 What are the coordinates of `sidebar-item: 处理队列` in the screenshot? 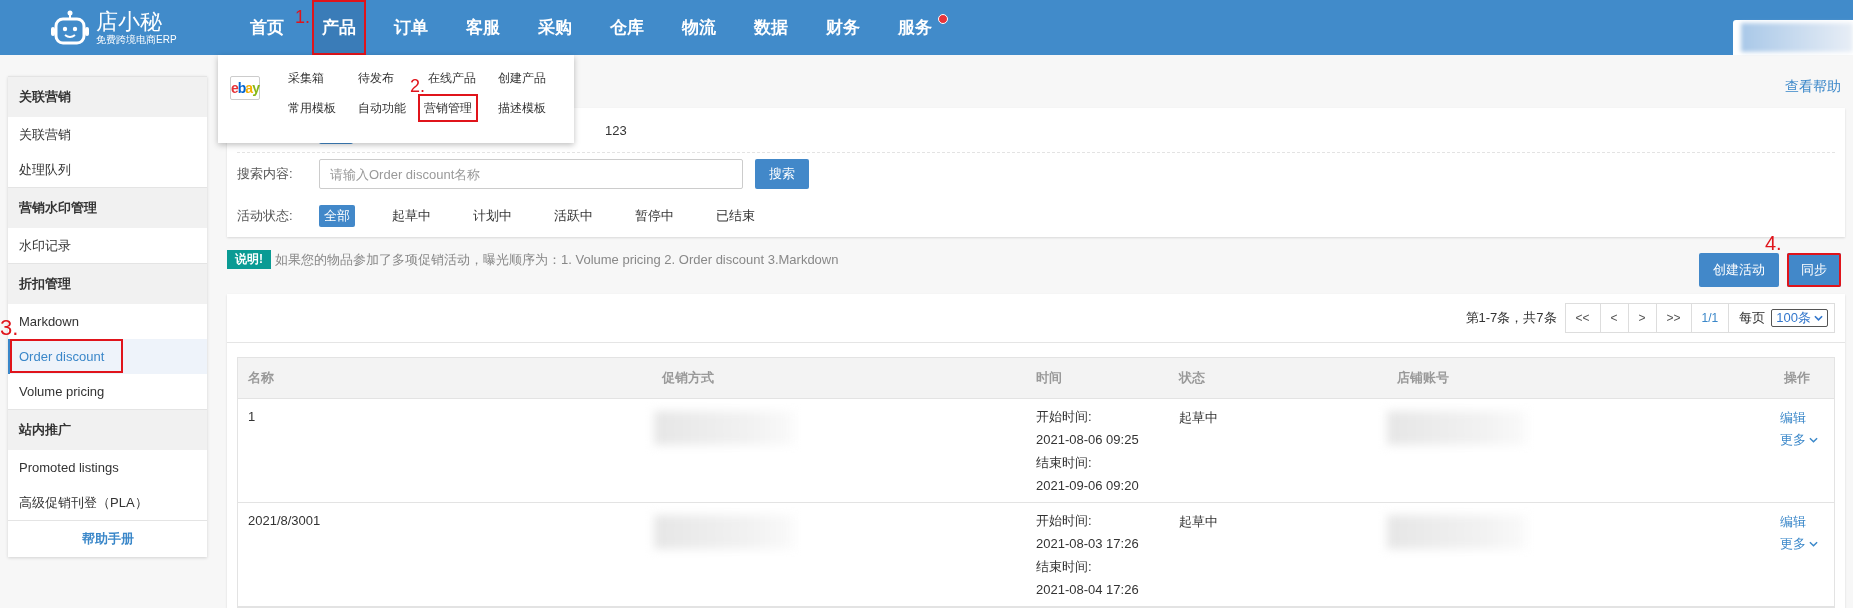 It's located at (113, 169).